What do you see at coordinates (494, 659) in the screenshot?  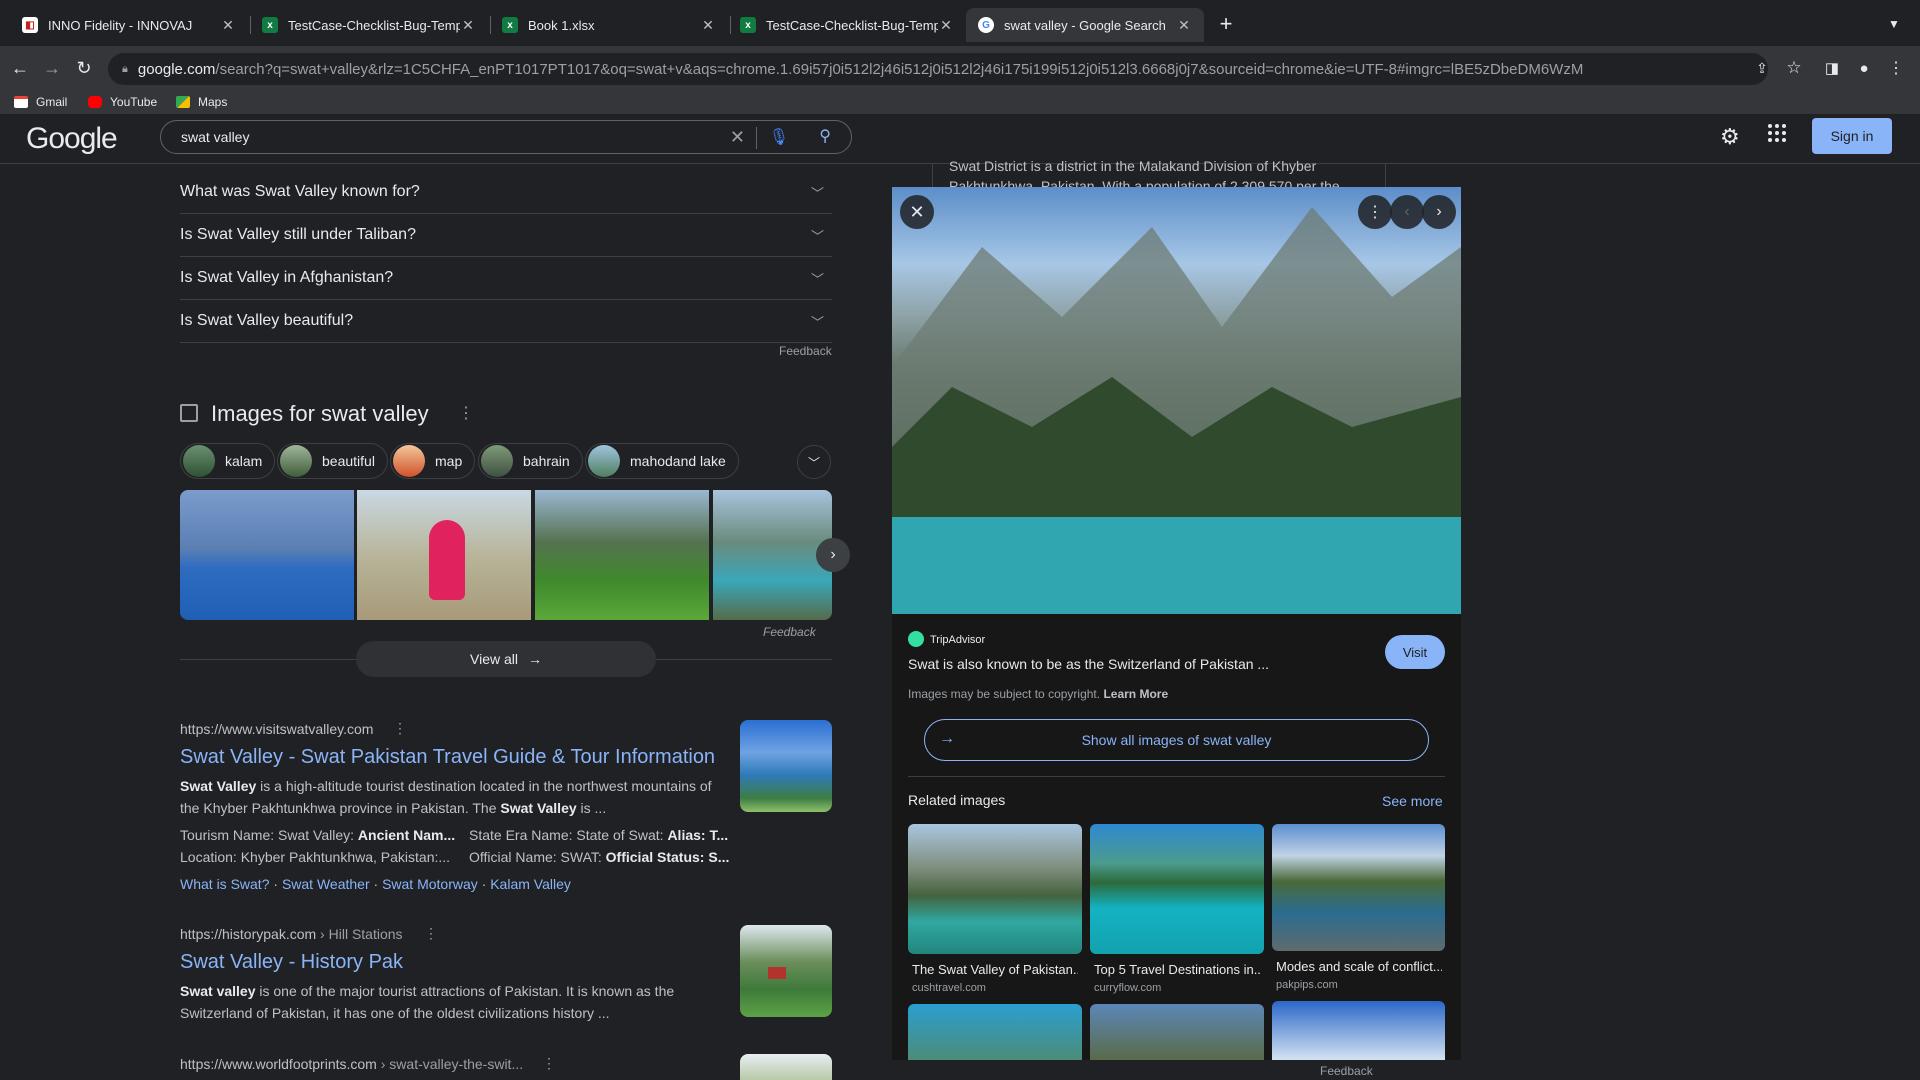 I see `view-all-label: View all` at bounding box center [494, 659].